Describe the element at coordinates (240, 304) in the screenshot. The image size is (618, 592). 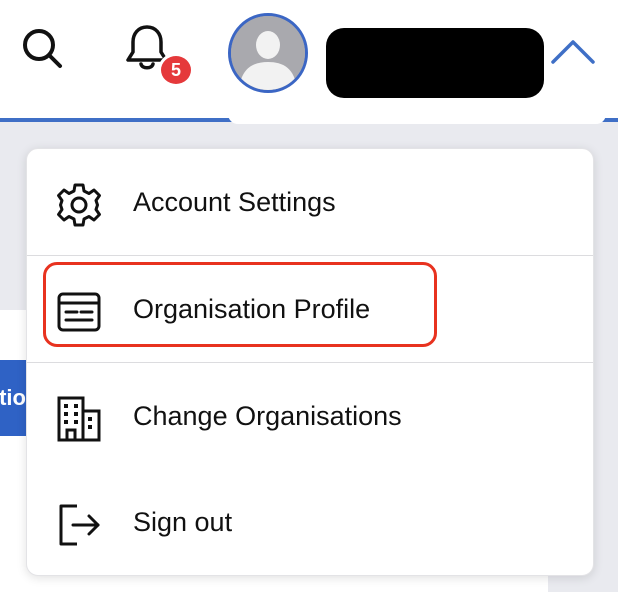
I see `highlight-outline` at that location.